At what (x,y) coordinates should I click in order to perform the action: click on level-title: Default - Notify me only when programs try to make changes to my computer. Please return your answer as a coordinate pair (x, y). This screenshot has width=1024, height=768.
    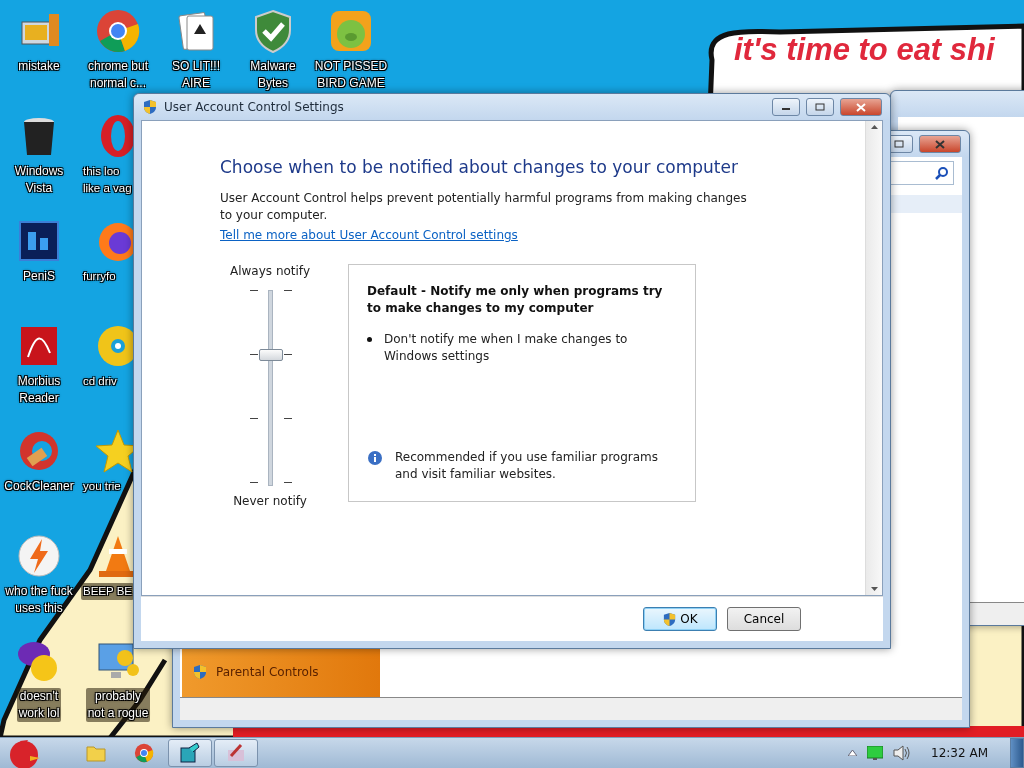
    Looking at the image, I should click on (515, 300).